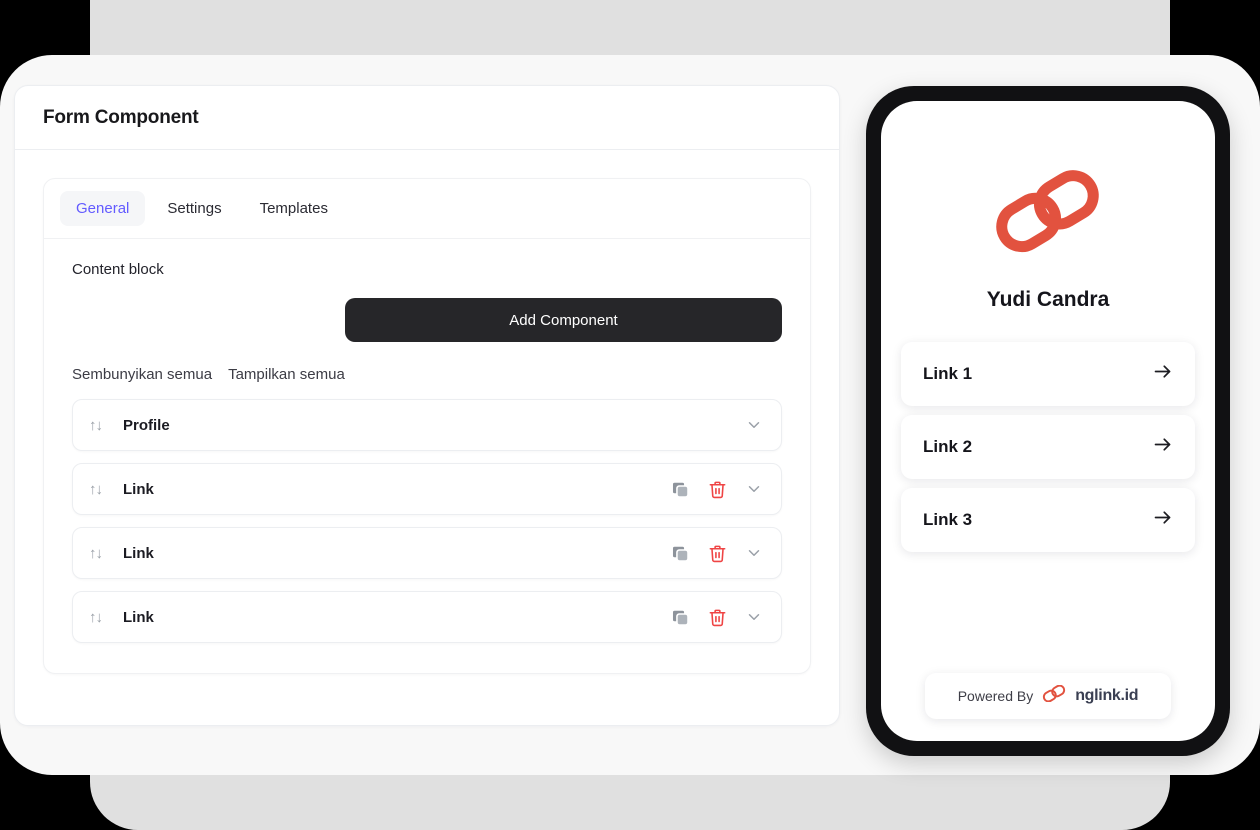 The image size is (1260, 830). I want to click on tab-bar: General Settings Templates, so click(427, 209).